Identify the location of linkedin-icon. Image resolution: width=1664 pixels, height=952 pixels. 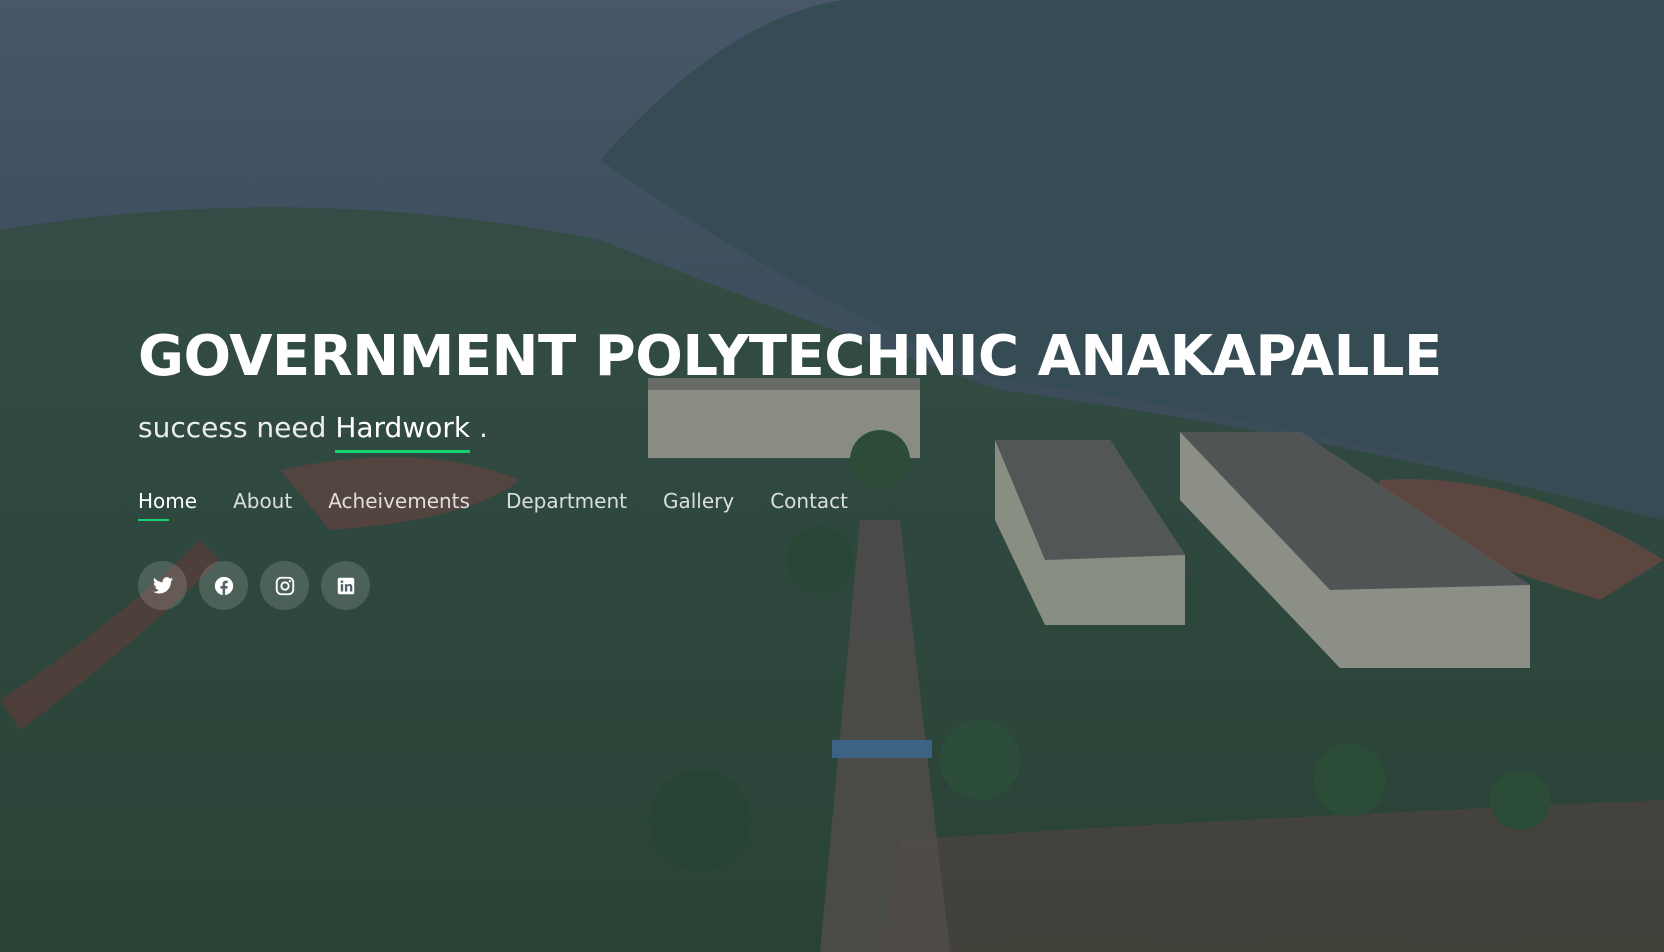
(345, 585).